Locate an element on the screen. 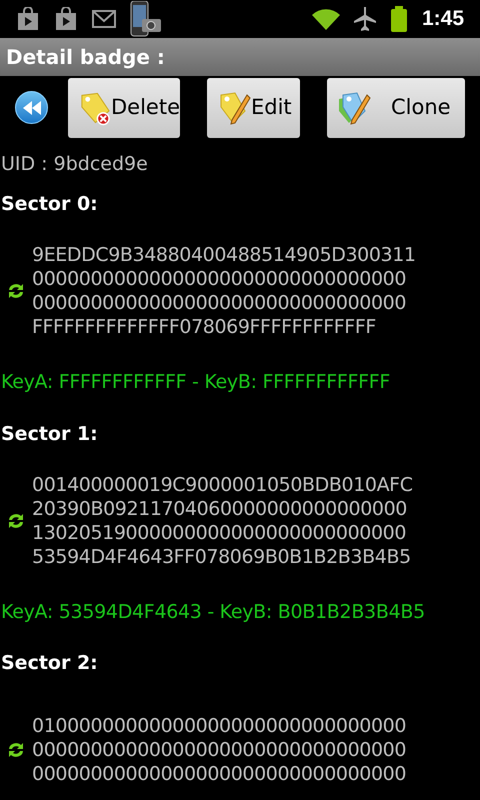  screen-title: Detail badge : is located at coordinates (85, 57).